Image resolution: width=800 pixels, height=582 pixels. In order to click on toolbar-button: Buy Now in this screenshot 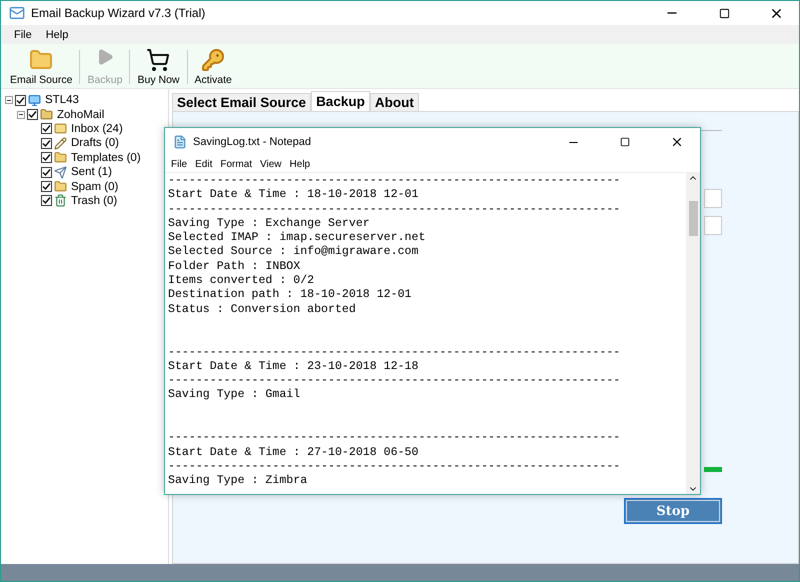, I will do `click(158, 67)`.